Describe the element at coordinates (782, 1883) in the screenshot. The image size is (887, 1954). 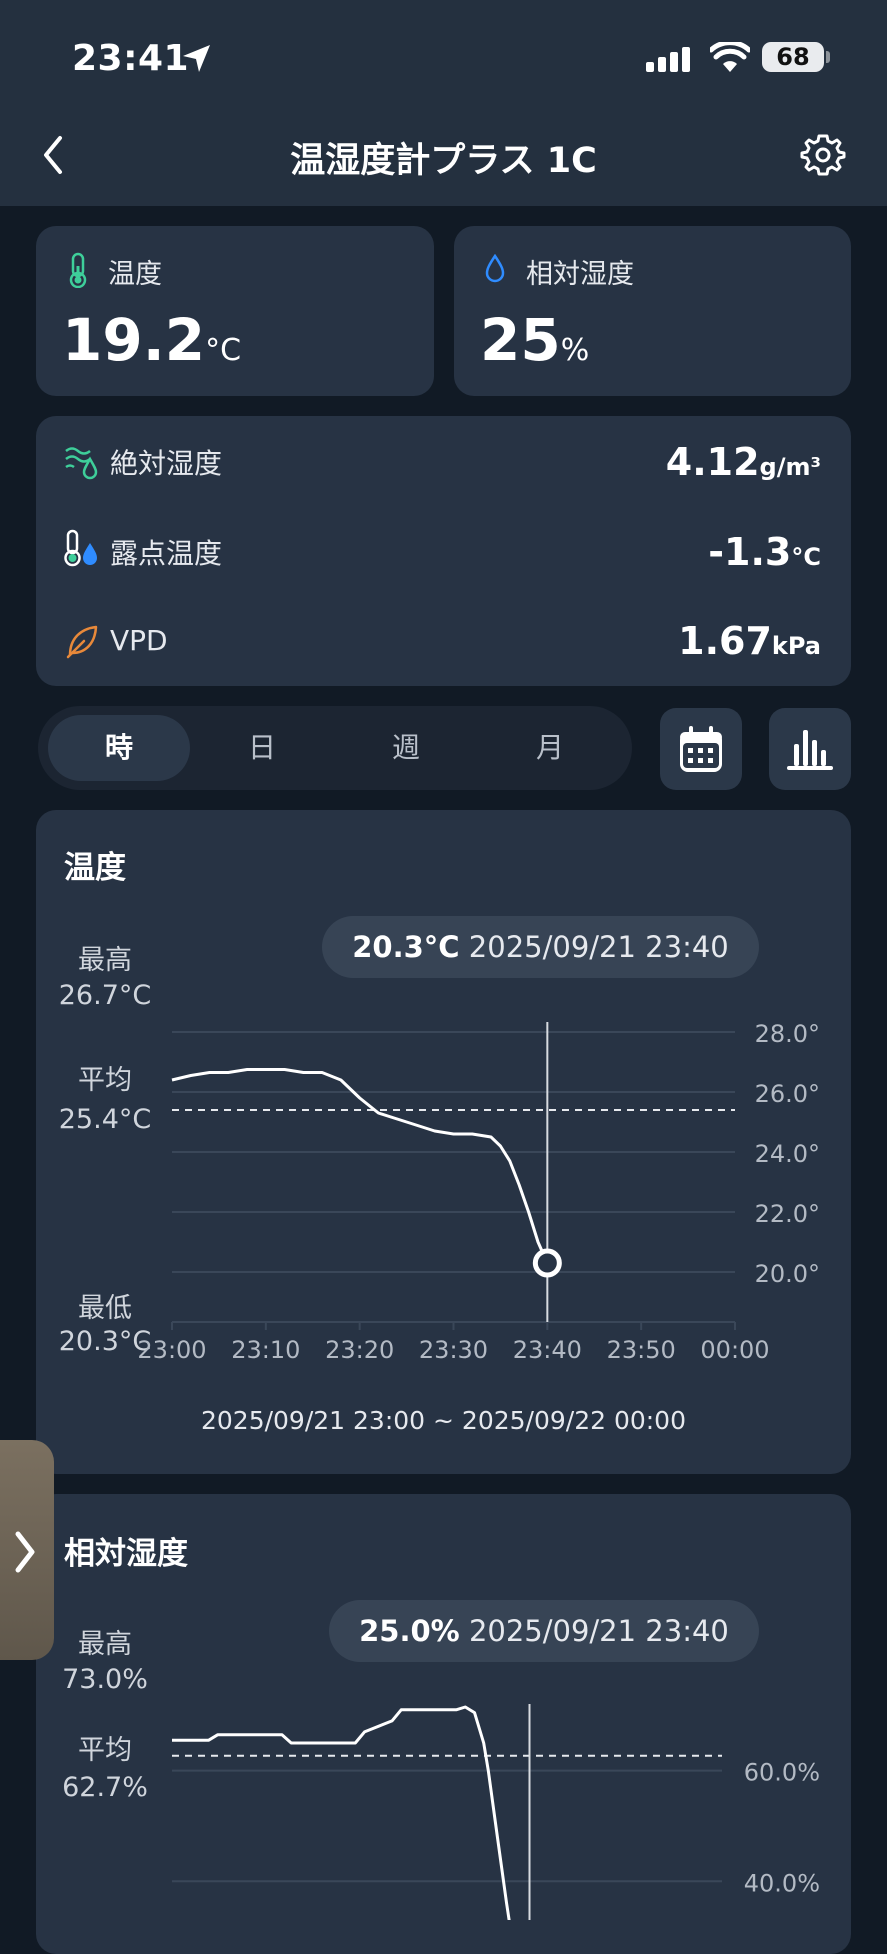
I see `humidity-y-tick-label: 40.0%` at that location.